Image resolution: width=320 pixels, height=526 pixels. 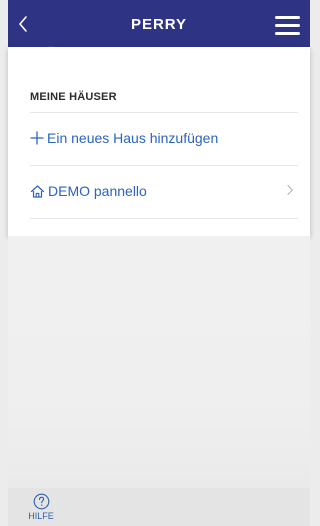 I want to click on plus-icon, so click(x=37, y=138).